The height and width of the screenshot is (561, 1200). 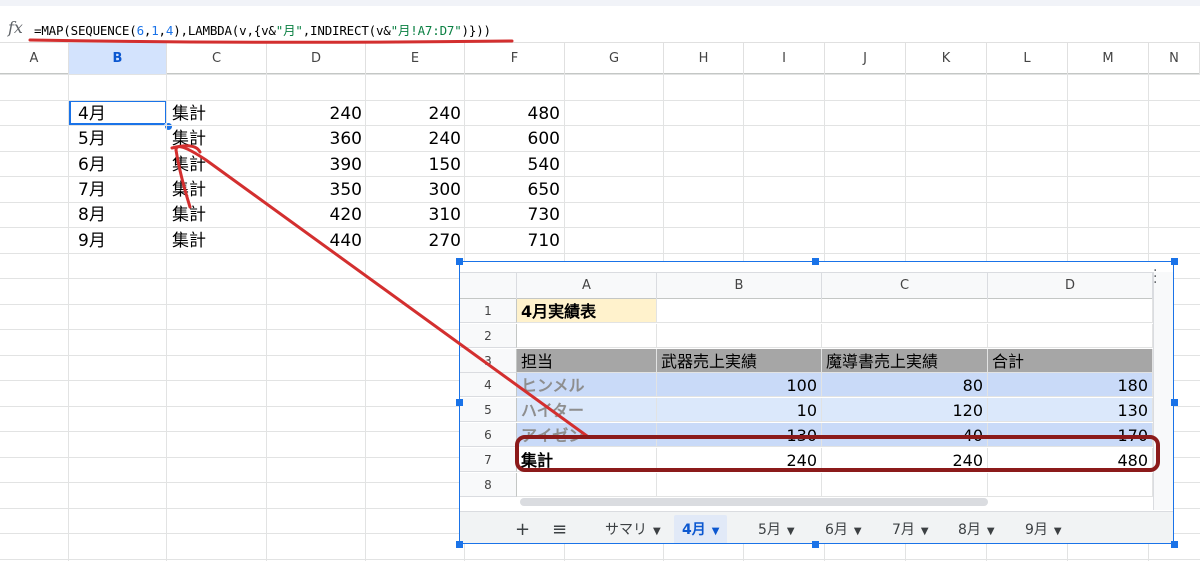 What do you see at coordinates (836, 530) in the screenshot?
I see `sheet-tab-label: 6月` at bounding box center [836, 530].